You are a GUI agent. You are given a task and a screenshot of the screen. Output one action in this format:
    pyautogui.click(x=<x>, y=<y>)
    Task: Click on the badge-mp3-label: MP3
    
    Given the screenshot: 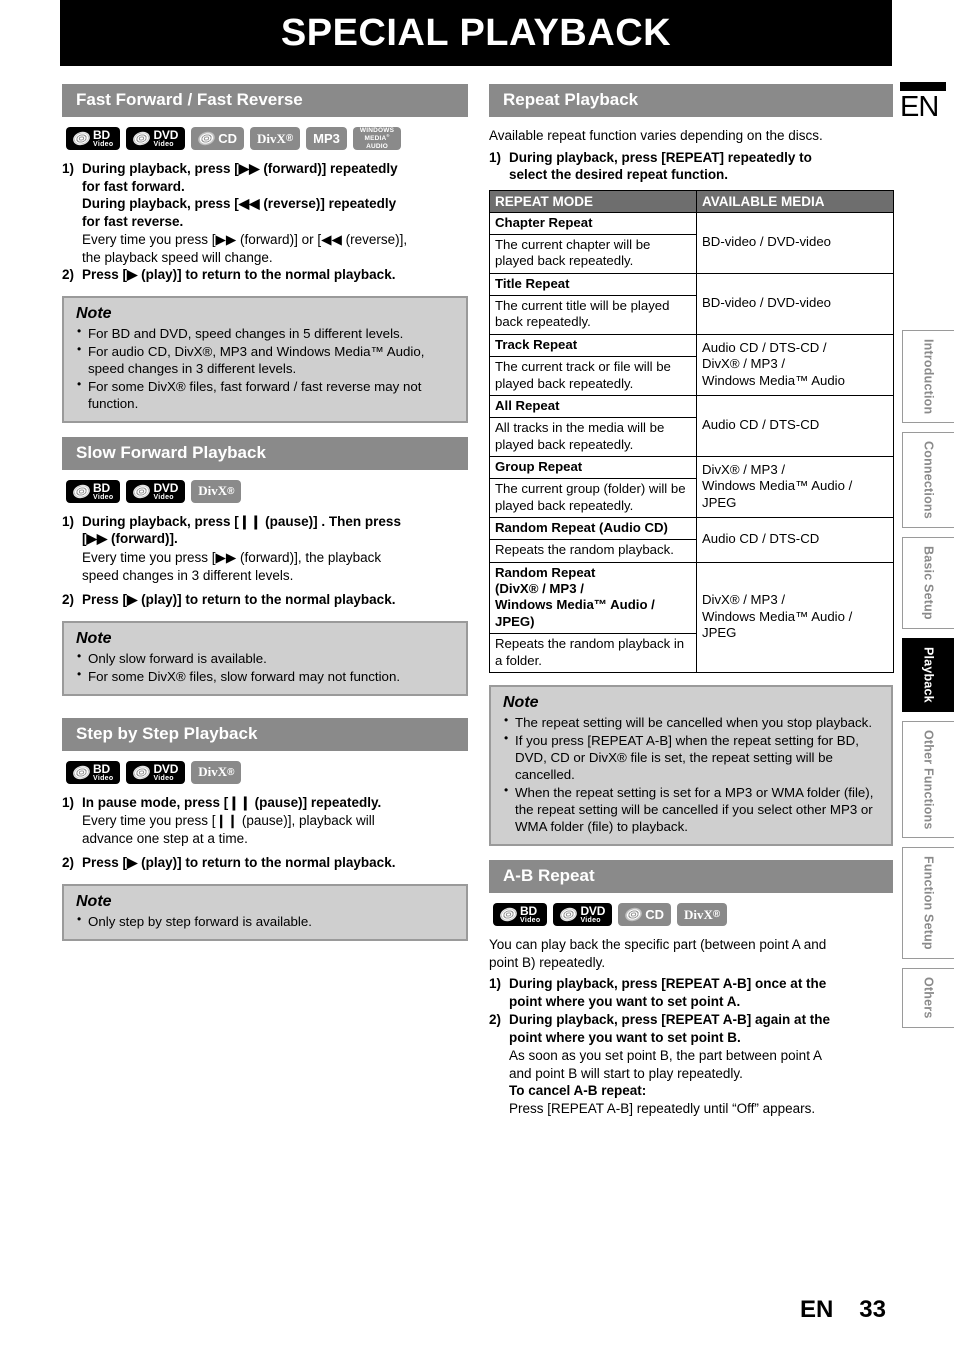 What is the action you would take?
    pyautogui.click(x=326, y=138)
    